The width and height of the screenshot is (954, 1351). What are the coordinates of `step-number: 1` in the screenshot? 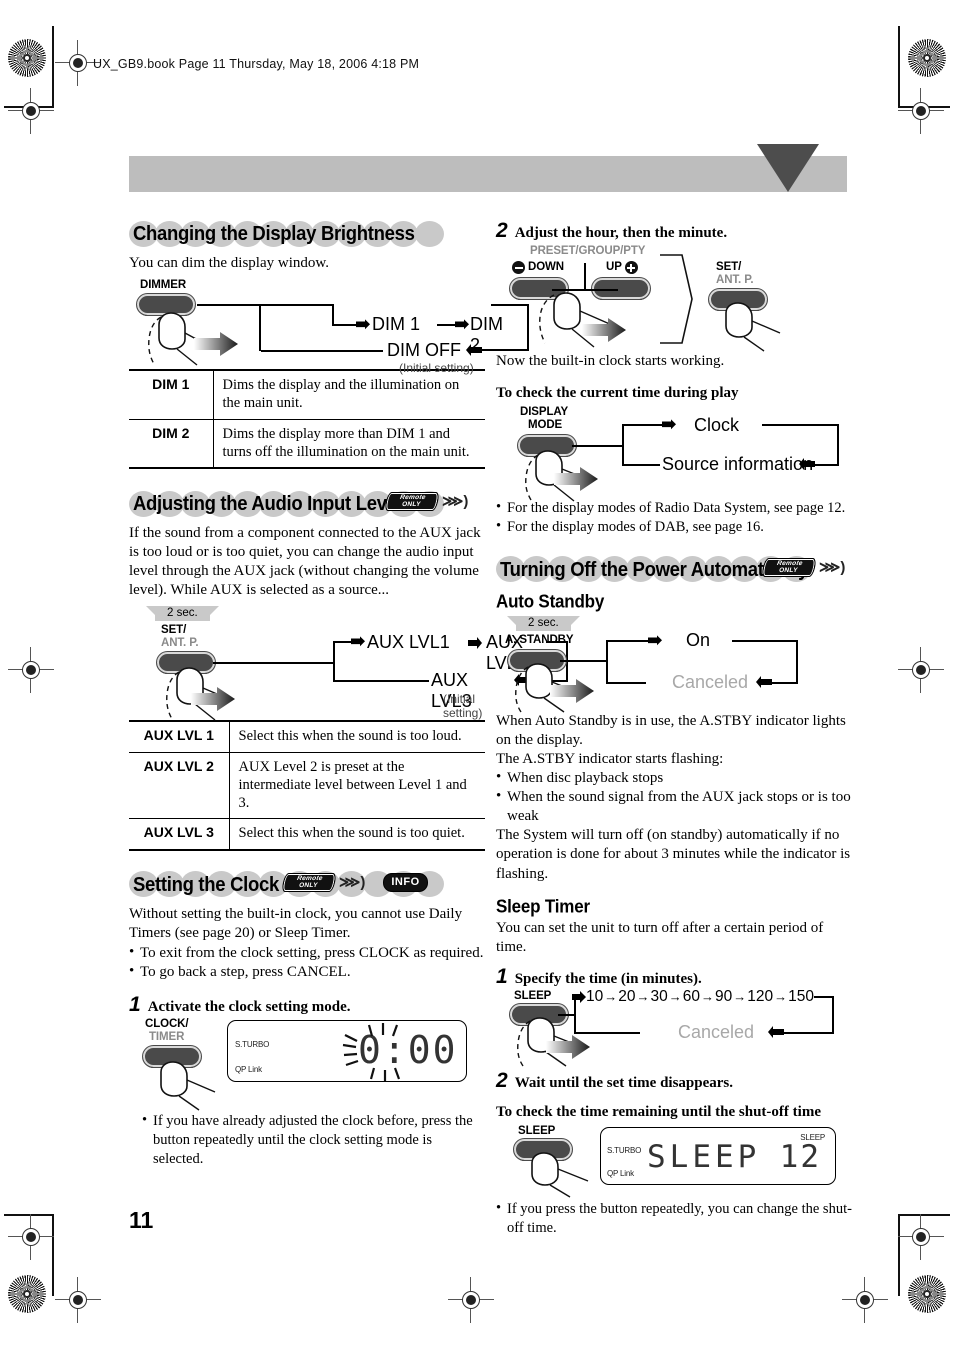 It's located at (135, 1005).